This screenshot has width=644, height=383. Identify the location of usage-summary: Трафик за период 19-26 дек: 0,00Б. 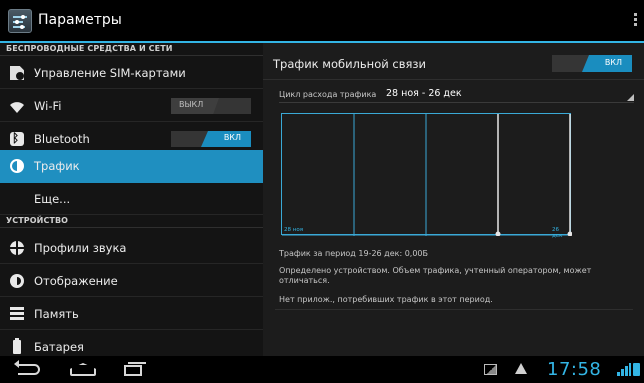
(353, 253).